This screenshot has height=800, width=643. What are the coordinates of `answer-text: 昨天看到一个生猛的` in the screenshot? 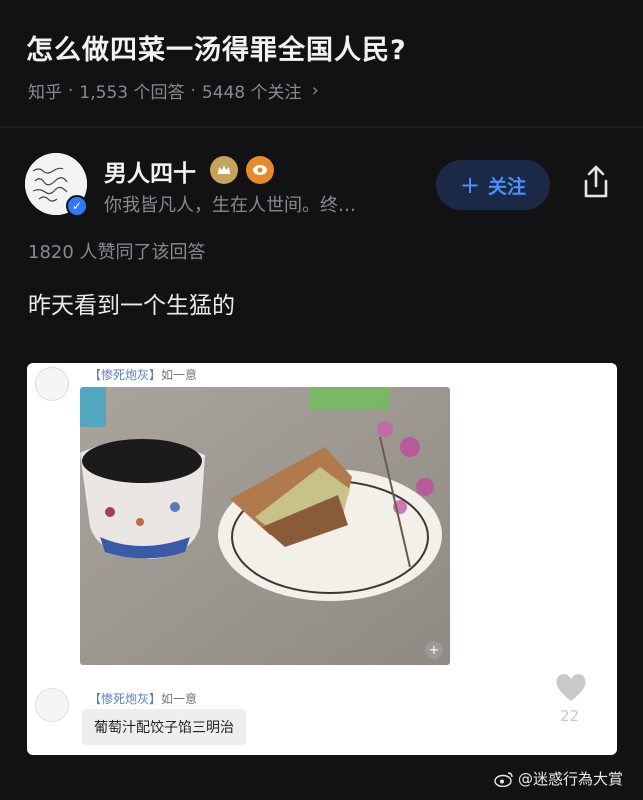 It's located at (131, 306).